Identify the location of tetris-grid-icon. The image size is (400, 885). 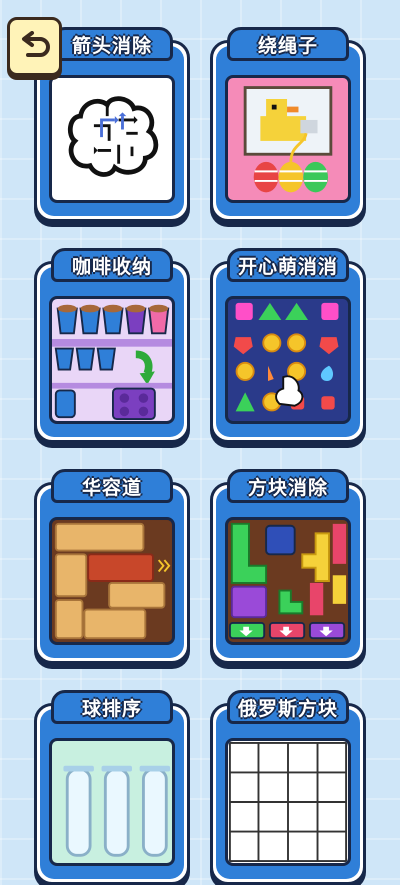
(288, 802).